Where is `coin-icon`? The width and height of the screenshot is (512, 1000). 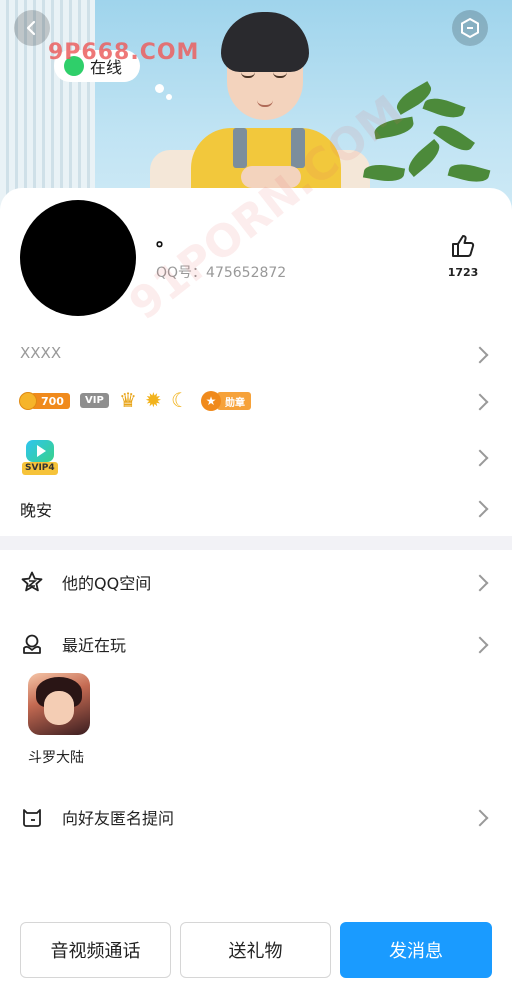 coin-icon is located at coordinates (28, 401).